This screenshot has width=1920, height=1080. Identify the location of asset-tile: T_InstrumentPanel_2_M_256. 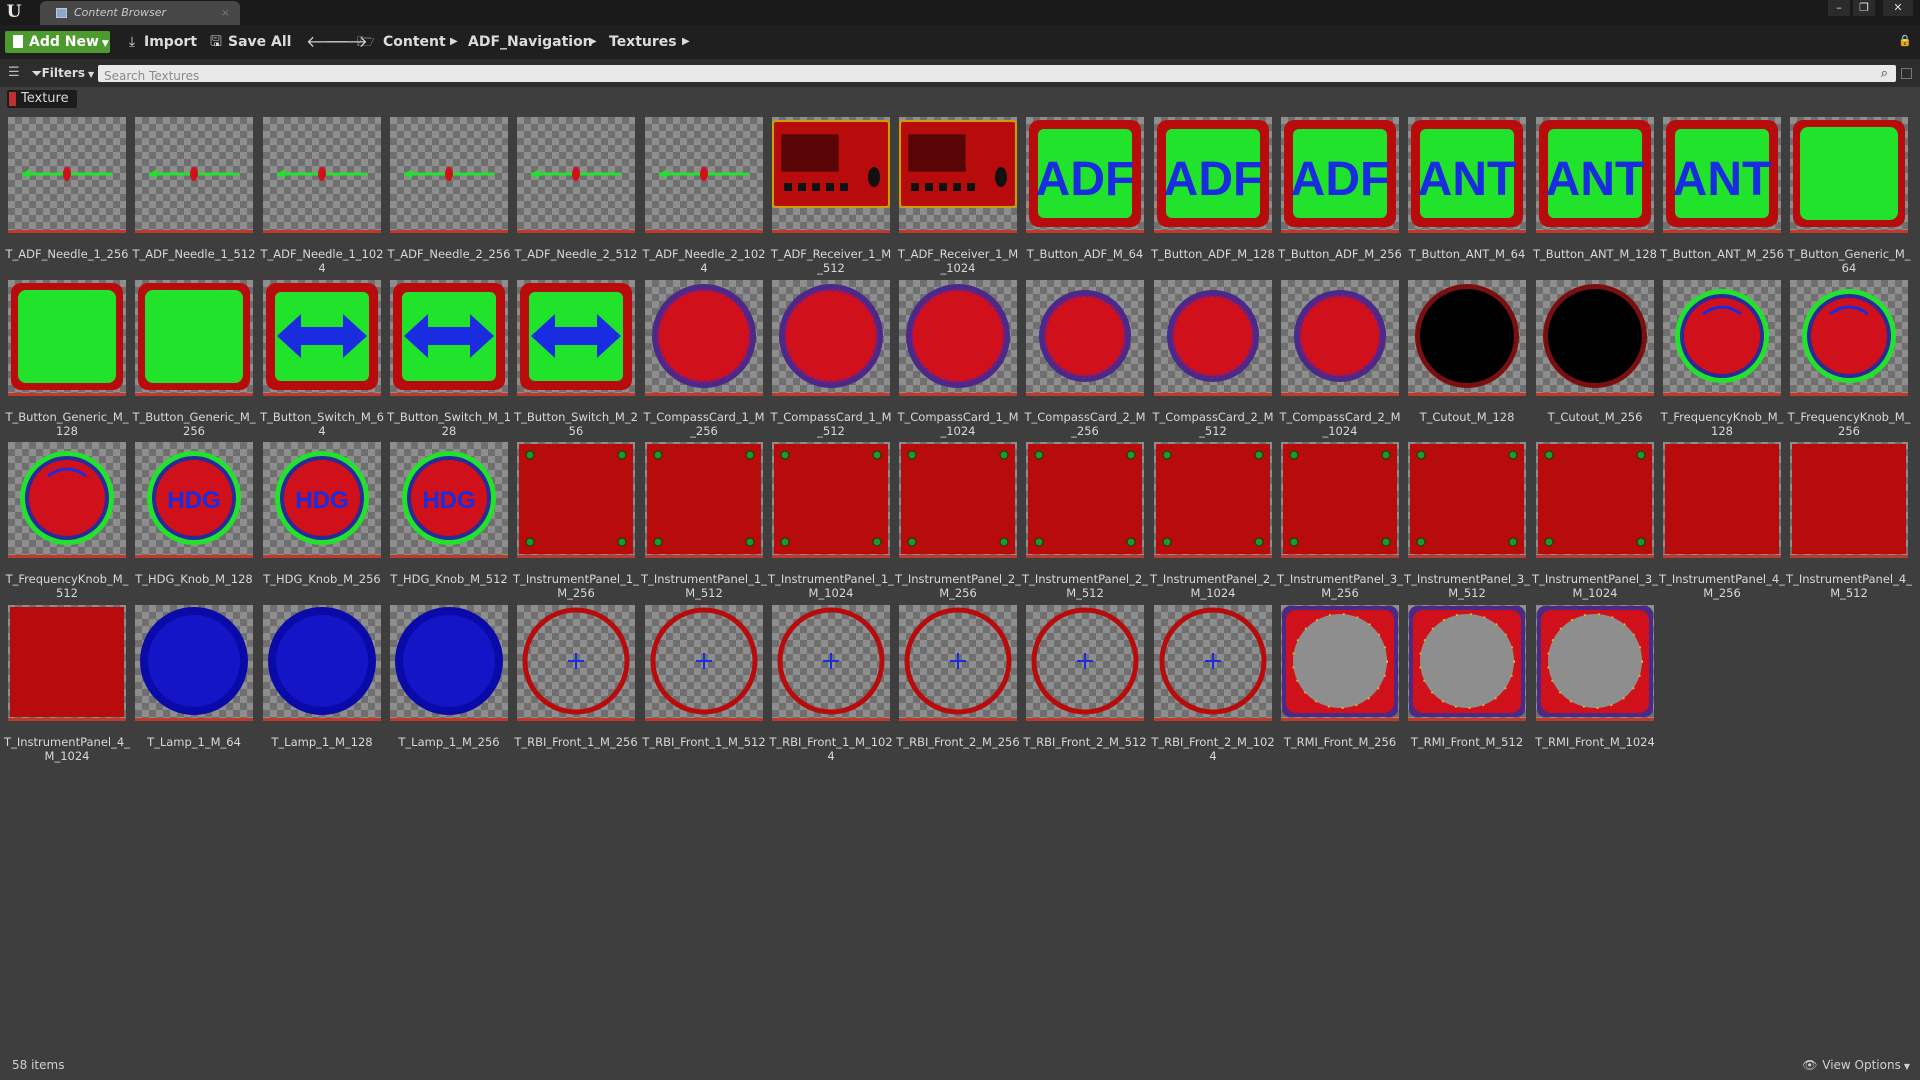
(958, 521).